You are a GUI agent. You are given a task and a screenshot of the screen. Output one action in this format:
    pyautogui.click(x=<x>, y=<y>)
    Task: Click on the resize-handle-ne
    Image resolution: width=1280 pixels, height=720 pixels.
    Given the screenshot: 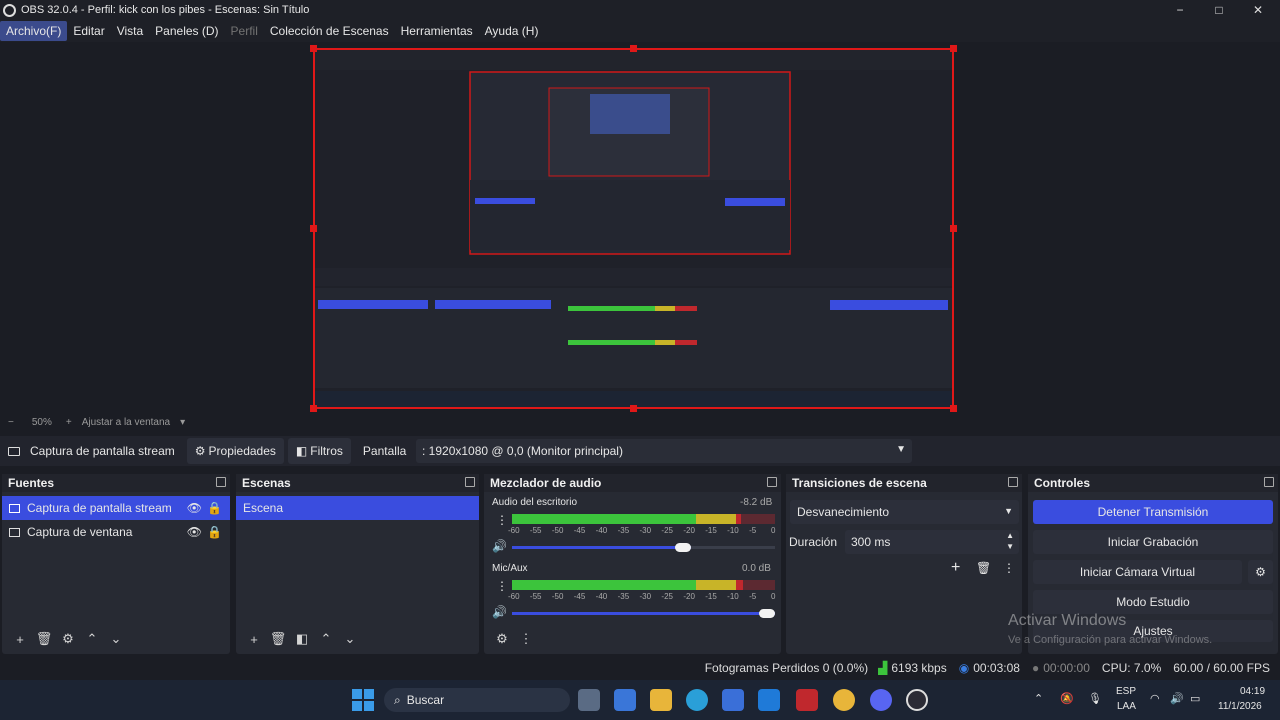 What is the action you would take?
    pyautogui.click(x=953, y=48)
    